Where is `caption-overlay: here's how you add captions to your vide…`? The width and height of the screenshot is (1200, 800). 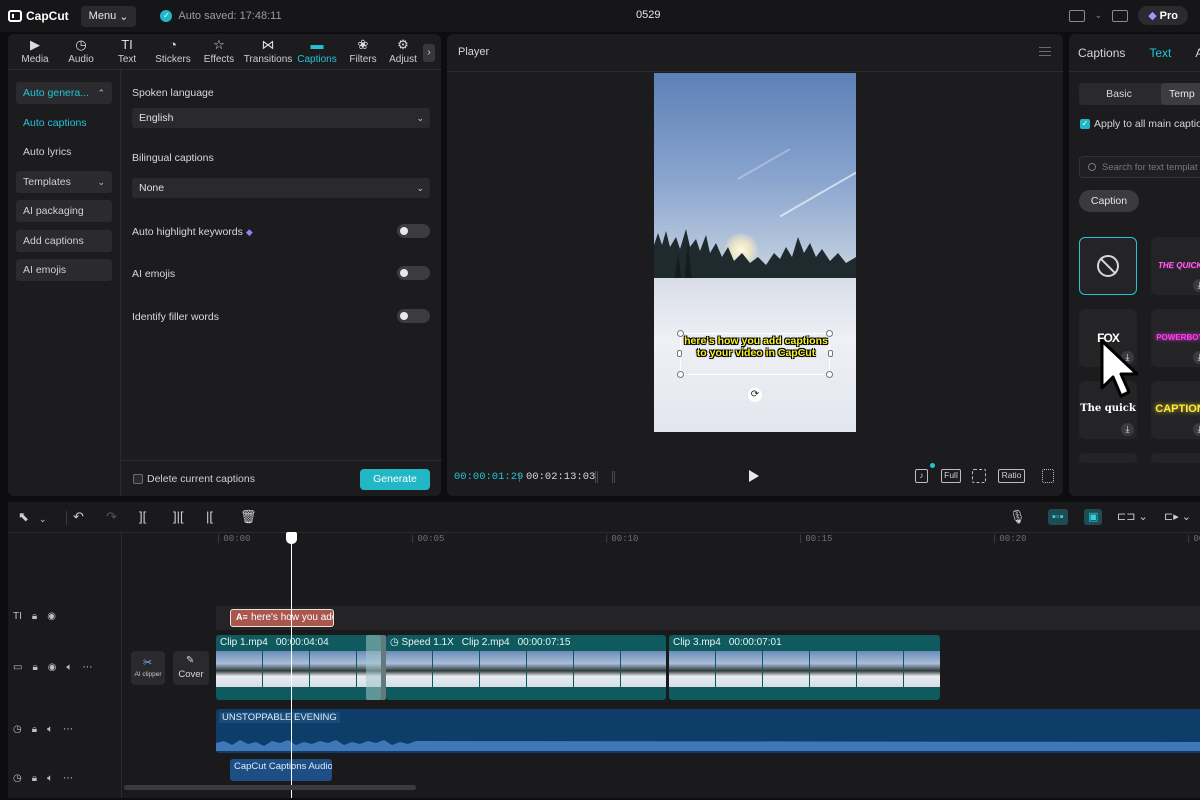 caption-overlay: here's how you add captions to your vide… is located at coordinates (755, 354).